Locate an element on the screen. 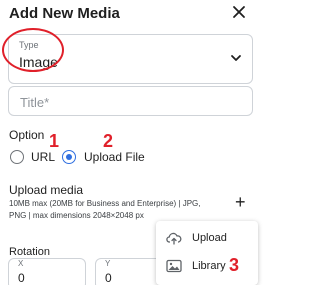 This screenshot has height=285, width=320. cloud-upload-icon is located at coordinates (174, 238).